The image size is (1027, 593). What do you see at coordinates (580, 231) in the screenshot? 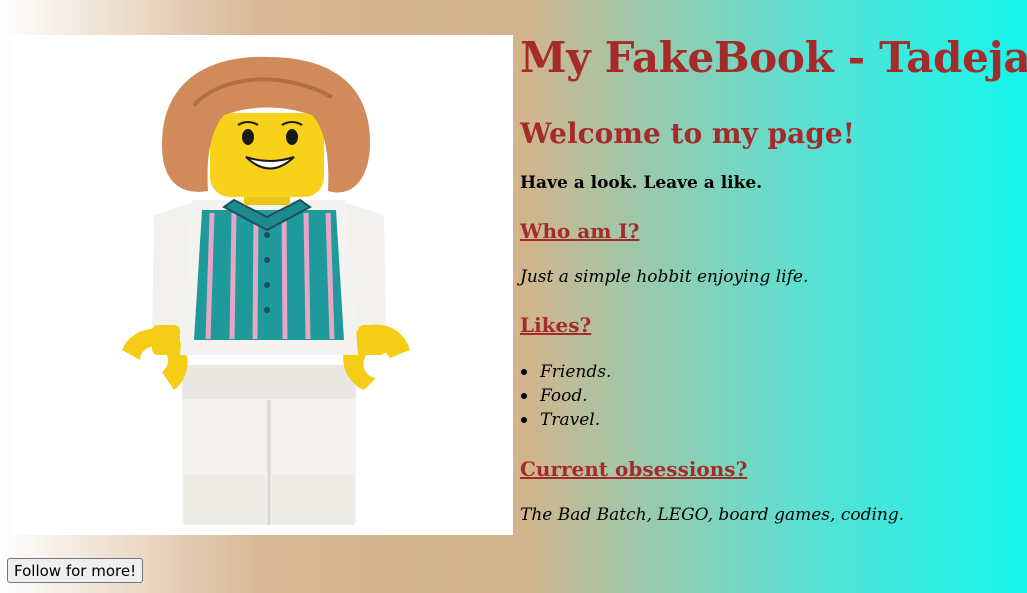
I see `who-am-i-heading: Who am I?` at bounding box center [580, 231].